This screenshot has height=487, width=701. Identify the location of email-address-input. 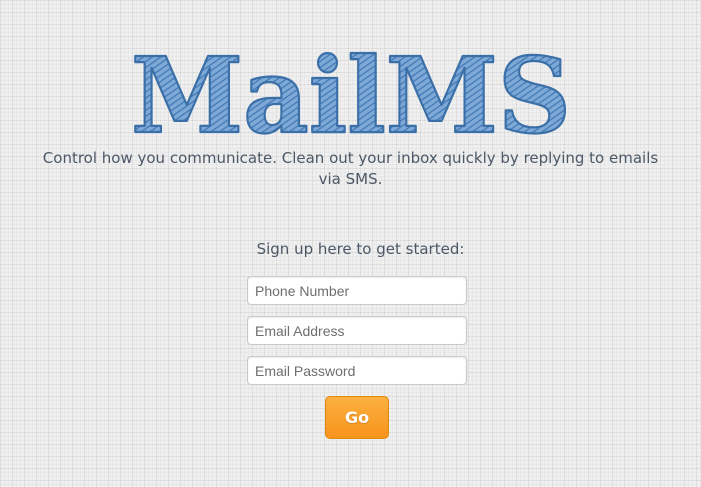
(357, 330).